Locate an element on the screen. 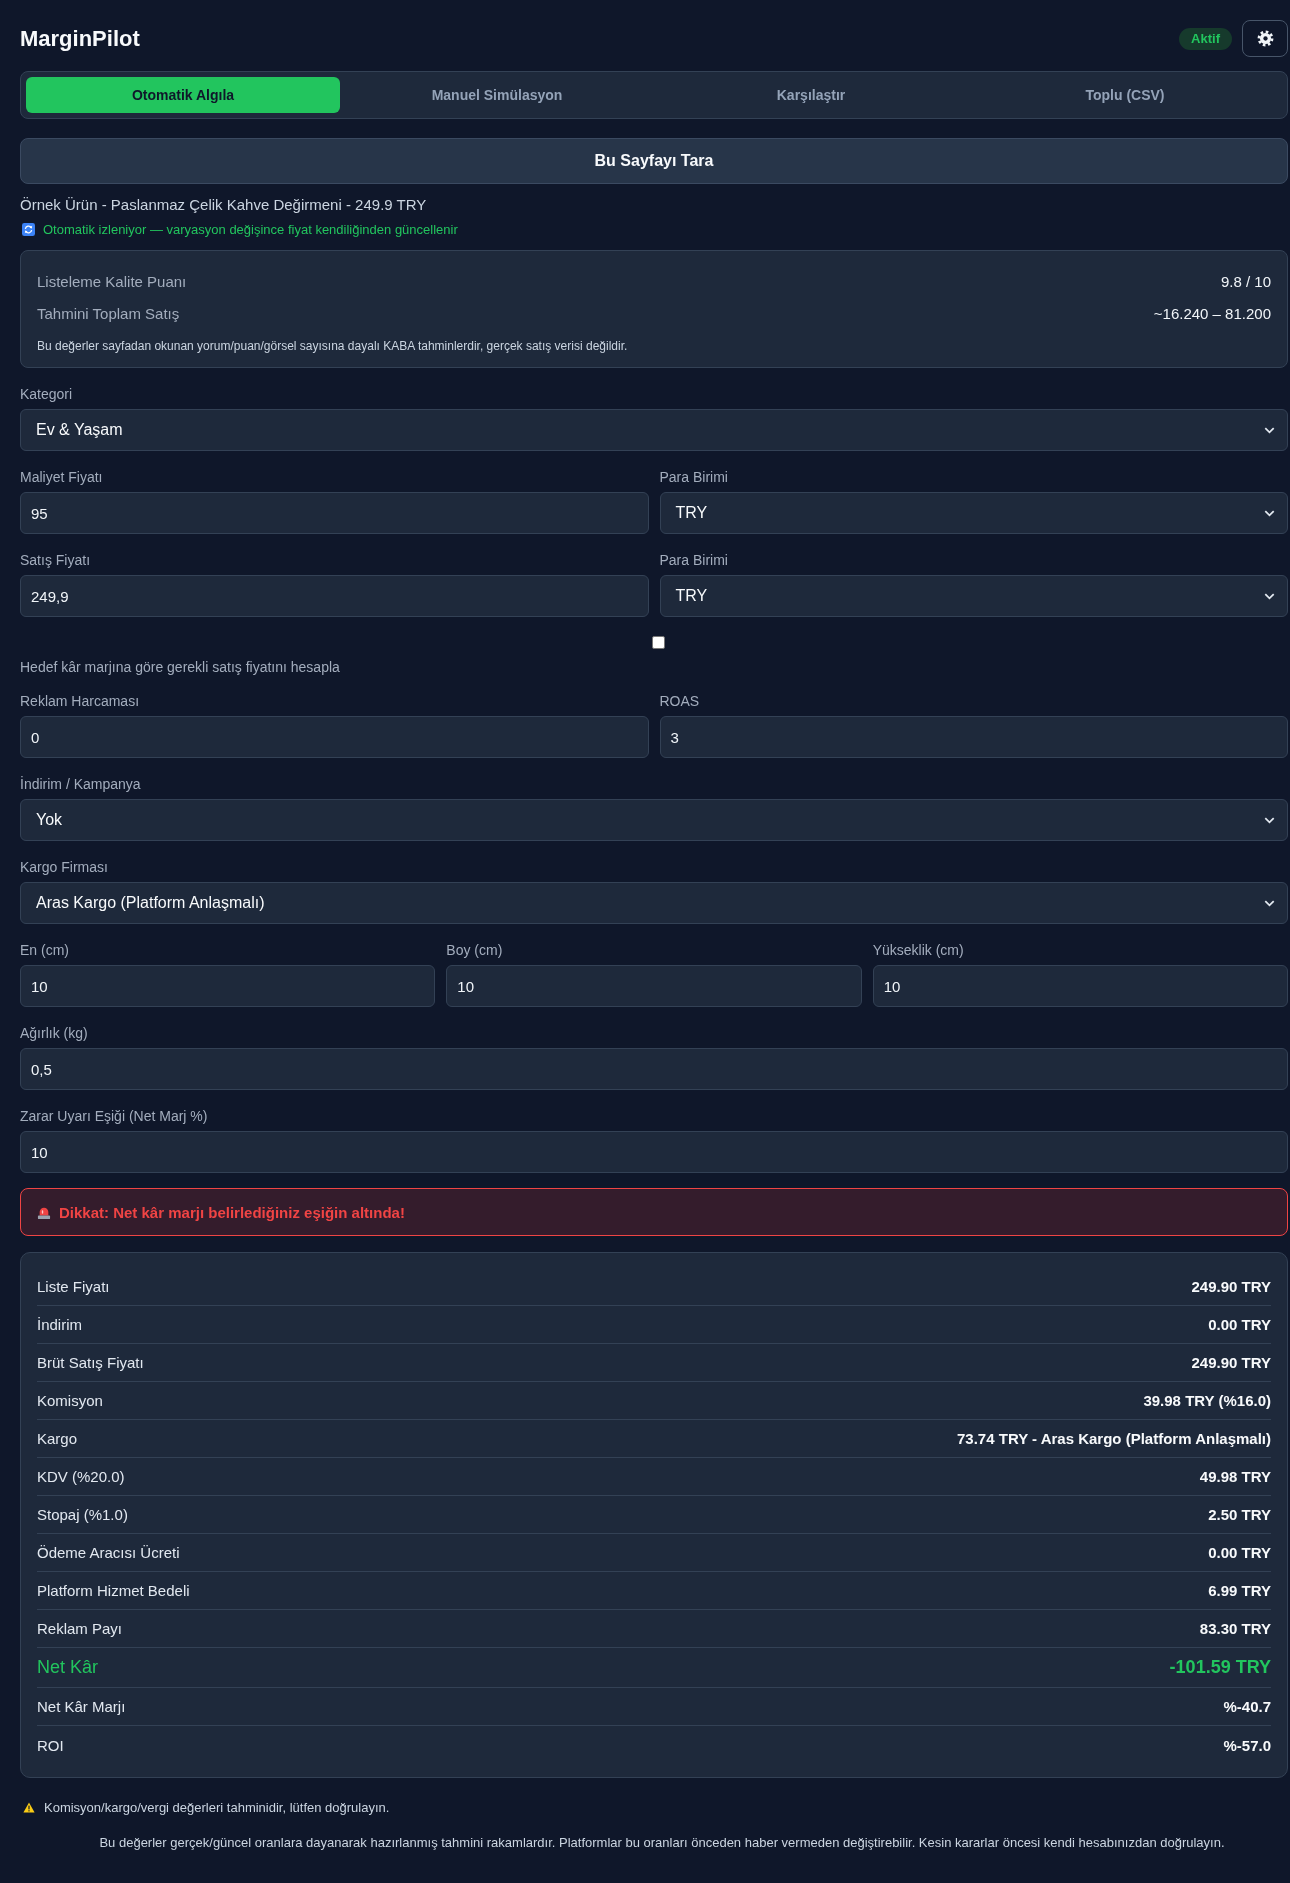  result-label: ROI is located at coordinates (50, 1745).